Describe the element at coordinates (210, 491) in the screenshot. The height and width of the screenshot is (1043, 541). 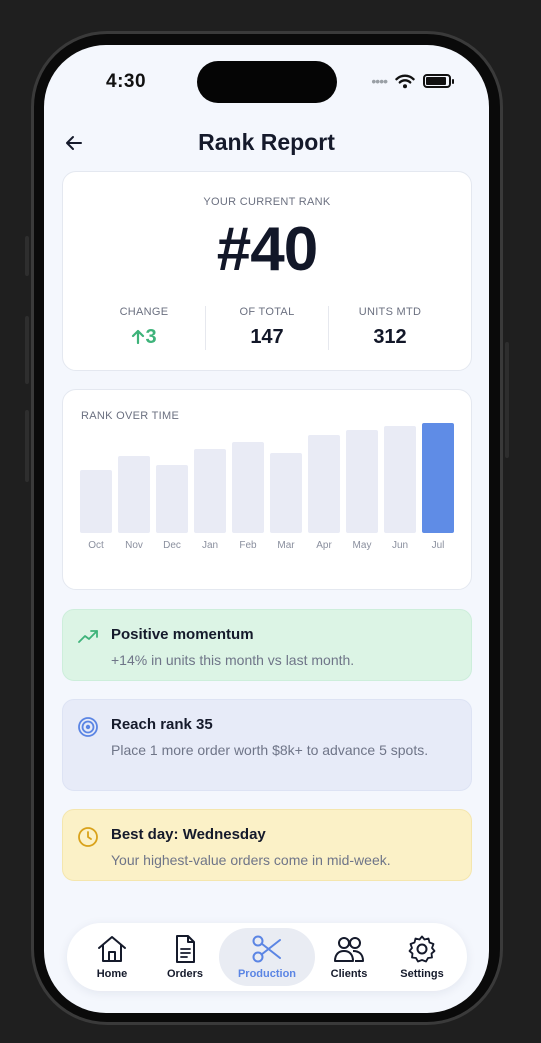
I see `bar-jan` at that location.